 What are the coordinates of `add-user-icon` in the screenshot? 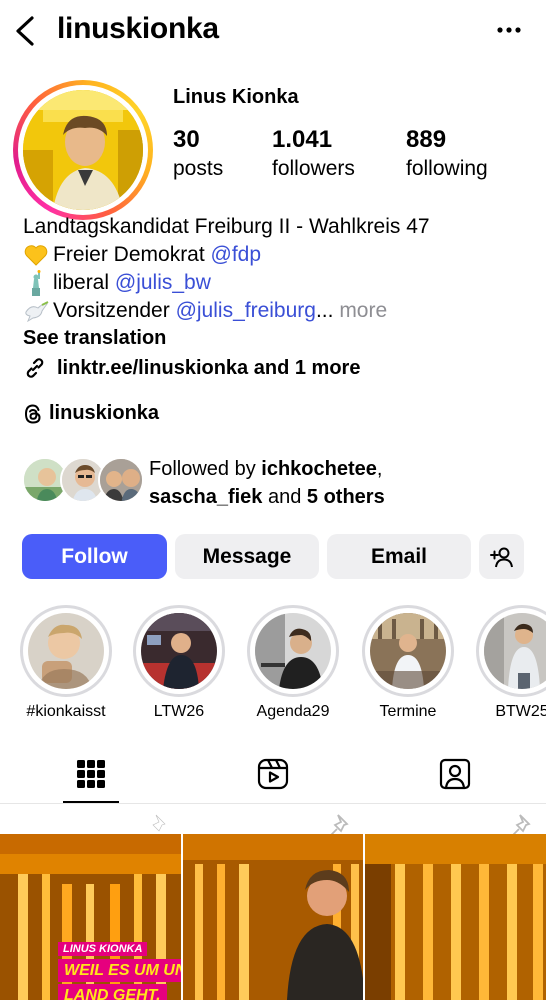 It's located at (501, 557).